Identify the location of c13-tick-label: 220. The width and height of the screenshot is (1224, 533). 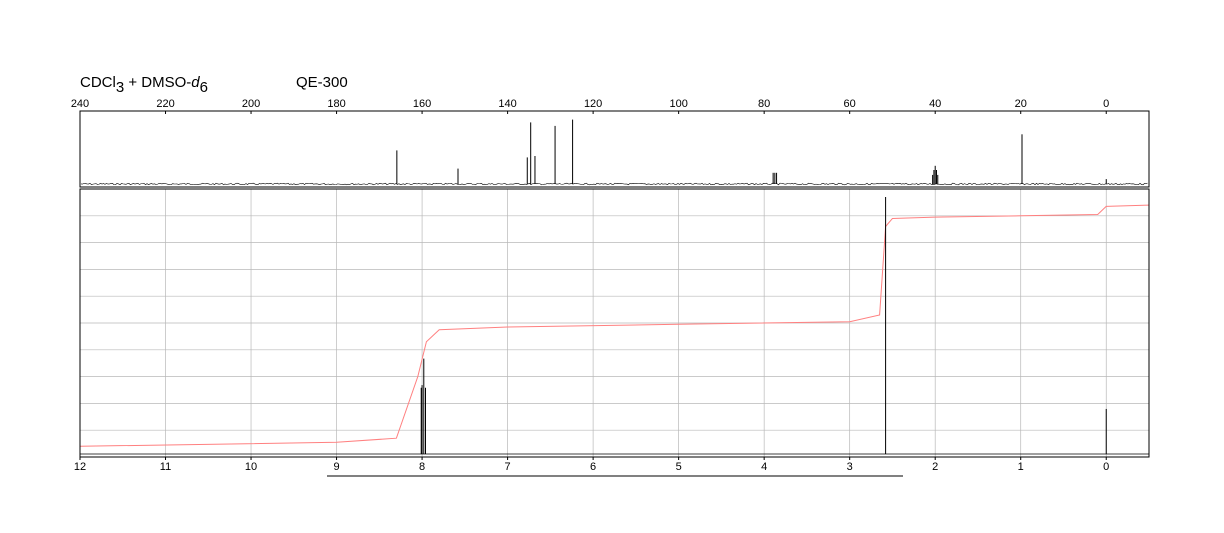
(165, 104).